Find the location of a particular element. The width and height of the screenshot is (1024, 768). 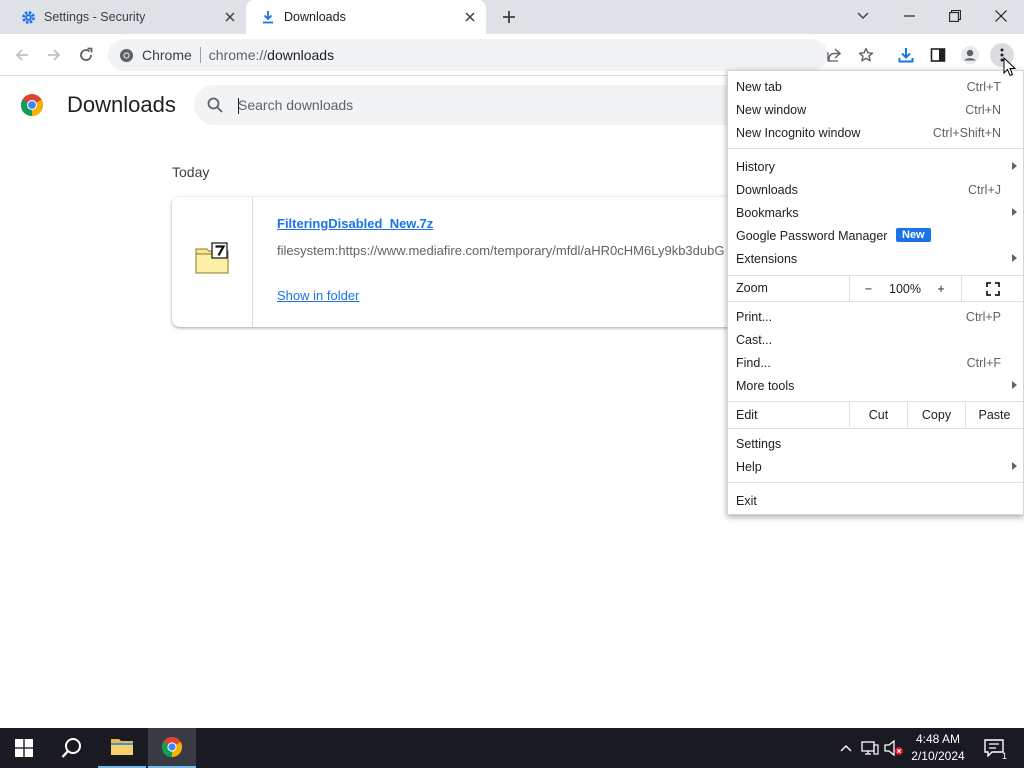

url-path: downloads is located at coordinates (301, 55).